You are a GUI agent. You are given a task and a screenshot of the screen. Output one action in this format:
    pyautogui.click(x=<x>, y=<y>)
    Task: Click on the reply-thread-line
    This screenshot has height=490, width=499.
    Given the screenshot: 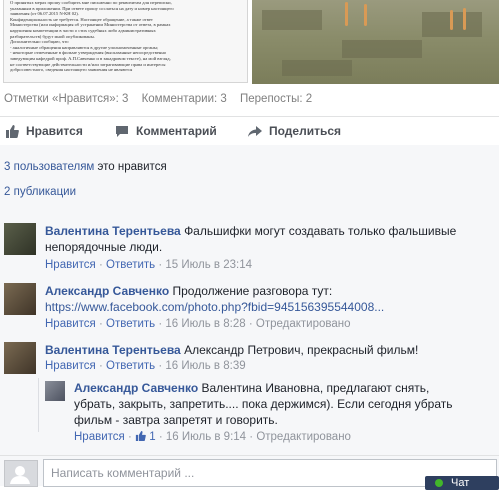 What is the action you would take?
    pyautogui.click(x=38, y=405)
    